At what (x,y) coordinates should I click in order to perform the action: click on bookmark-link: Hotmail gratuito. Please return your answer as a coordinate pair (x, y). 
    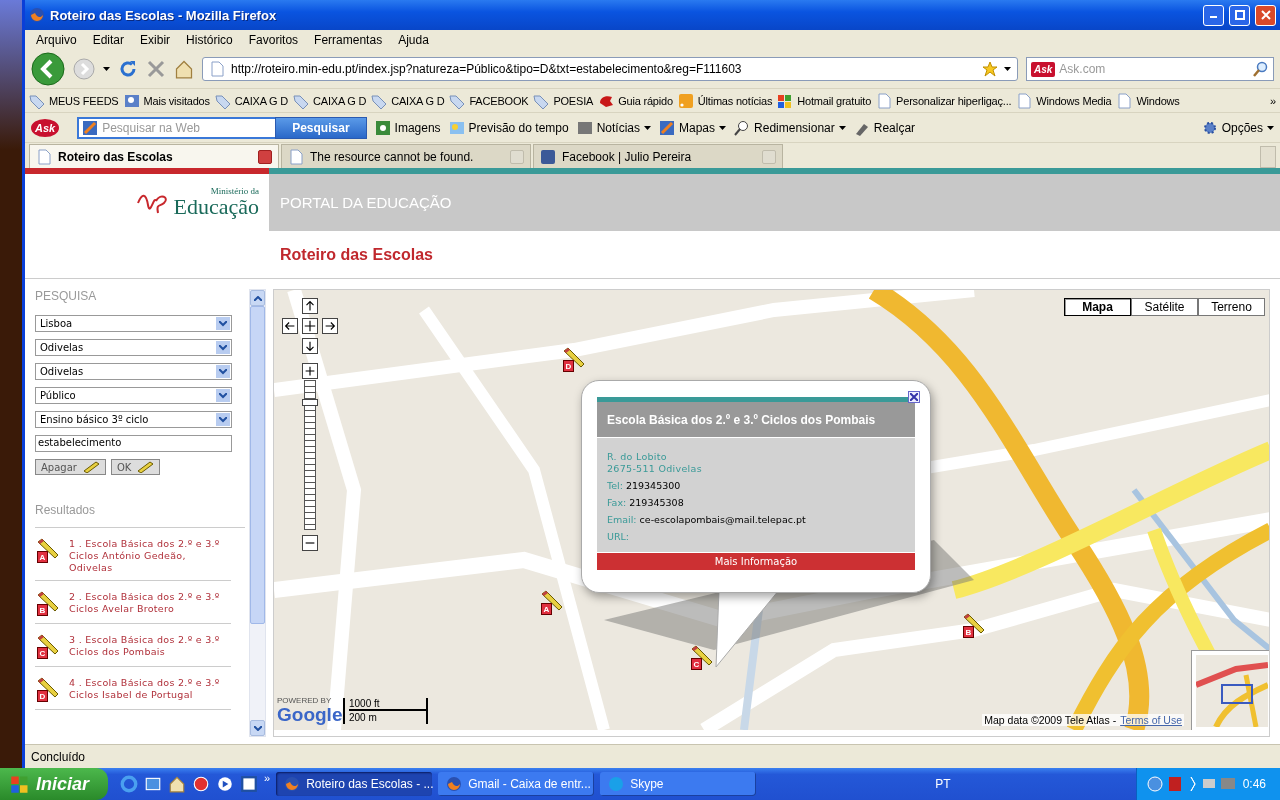
    Looking at the image, I should click on (834, 100).